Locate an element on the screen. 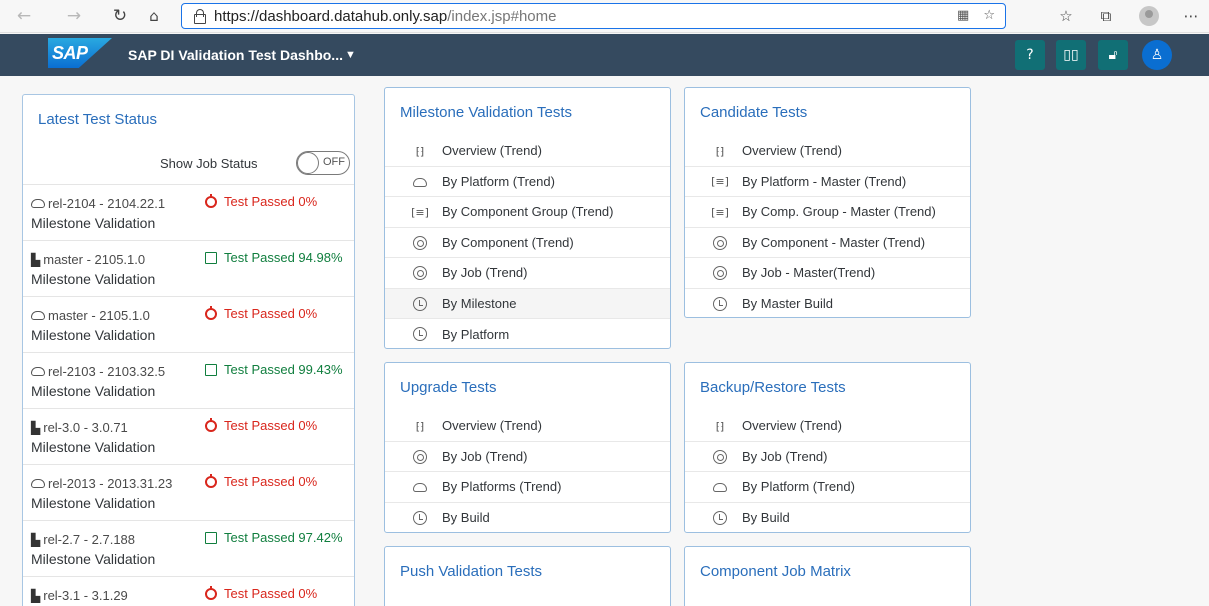 Image resolution: width=1209 pixels, height=606 pixels. user-icon: ♙ is located at coordinates (1157, 55).